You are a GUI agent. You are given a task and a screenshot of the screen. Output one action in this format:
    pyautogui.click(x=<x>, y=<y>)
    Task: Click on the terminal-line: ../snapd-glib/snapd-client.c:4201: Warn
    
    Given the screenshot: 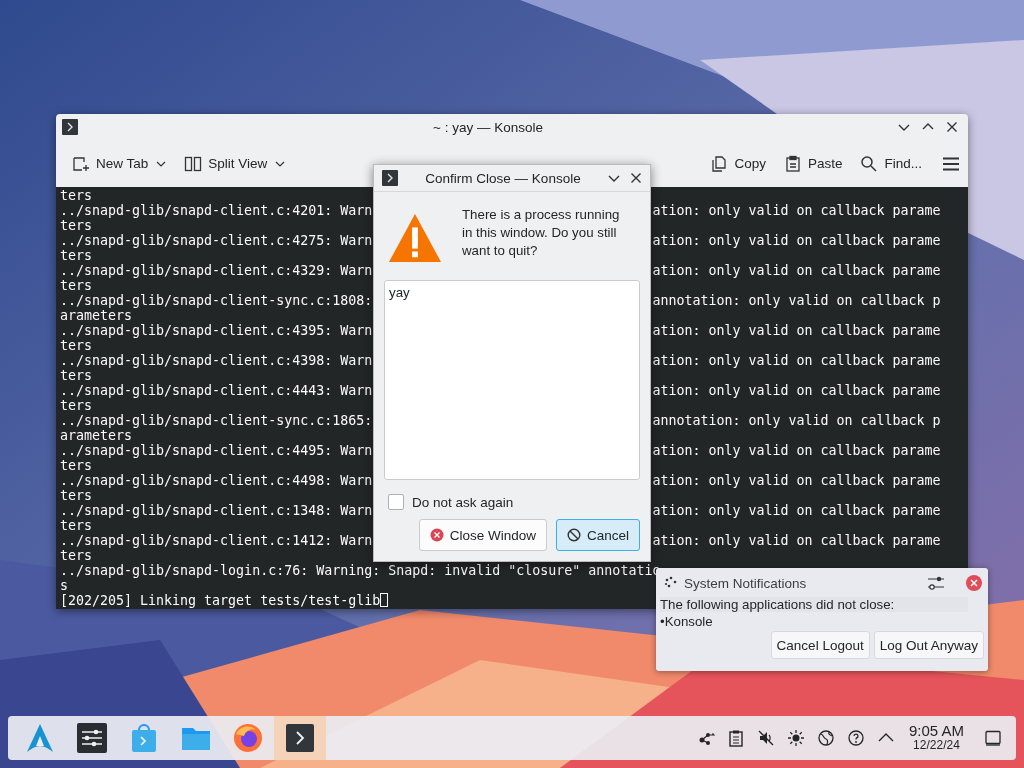 What is the action you would take?
    pyautogui.click(x=216, y=210)
    